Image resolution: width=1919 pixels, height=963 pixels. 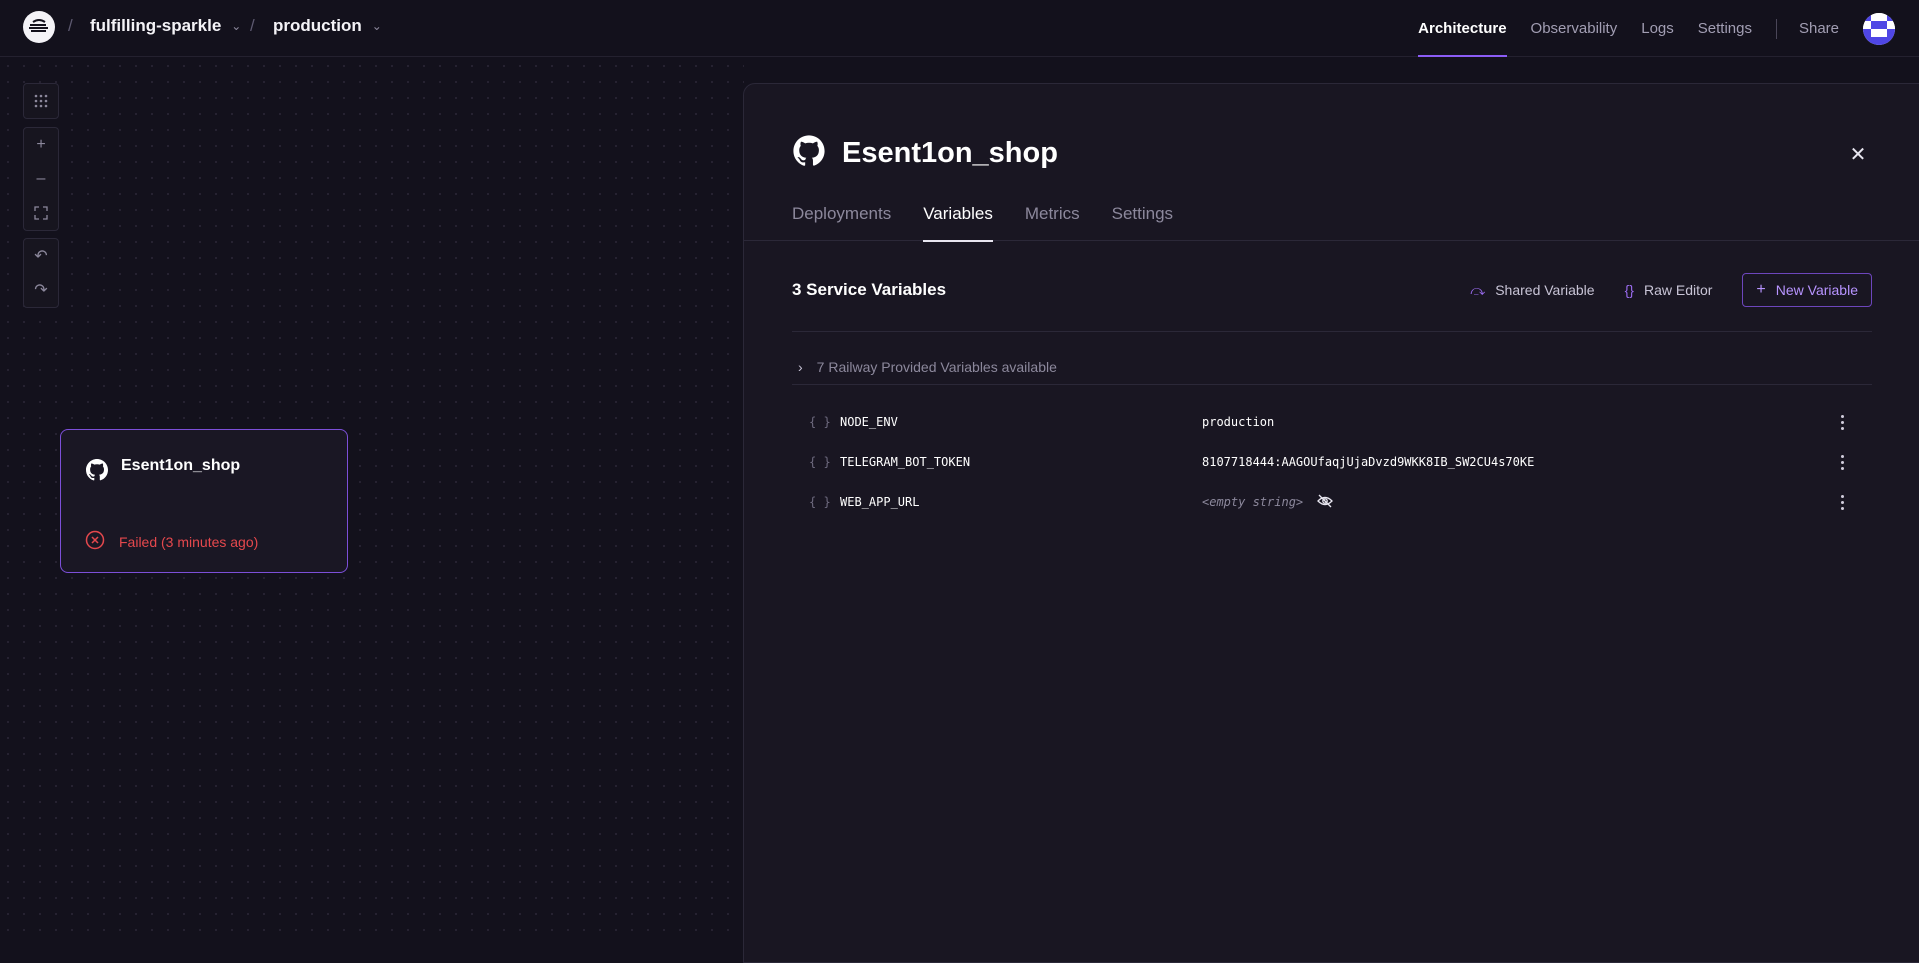 What do you see at coordinates (1657, 28) in the screenshot?
I see `nav-logs: Logs` at bounding box center [1657, 28].